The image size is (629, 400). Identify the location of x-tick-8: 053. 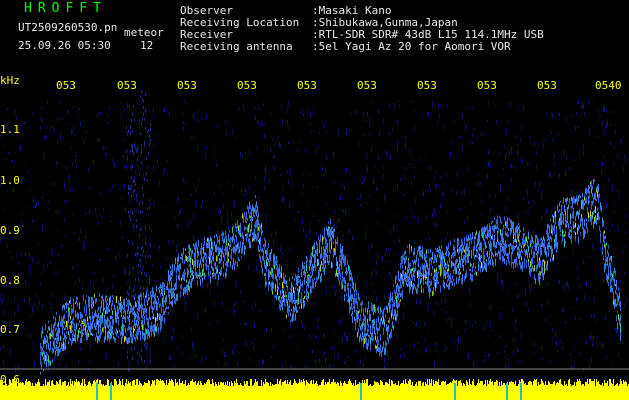
(487, 85).